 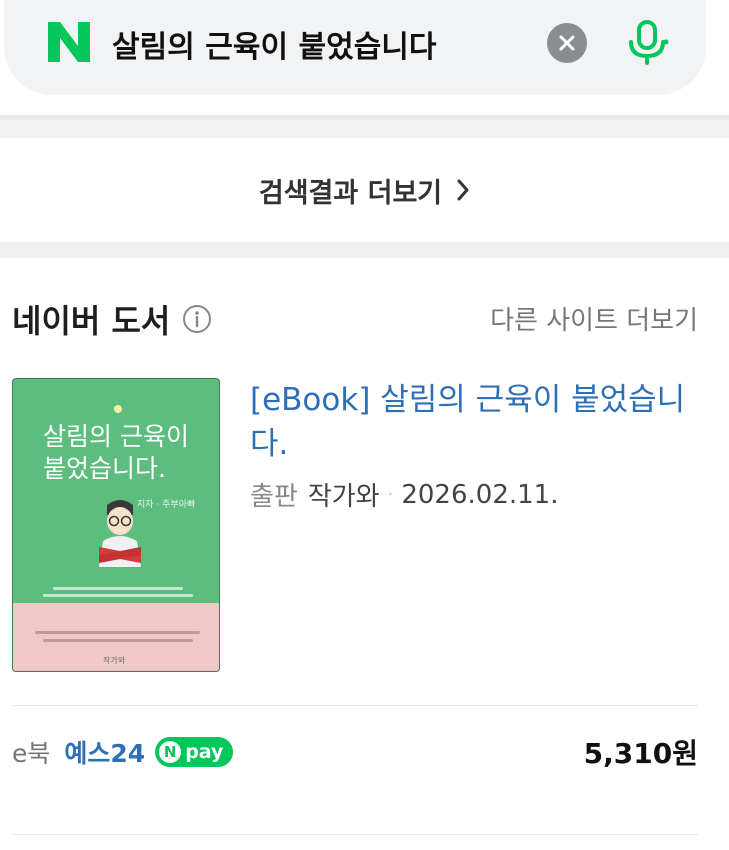 I want to click on cover-title-line1: 살림의 근육이, so click(x=116, y=436).